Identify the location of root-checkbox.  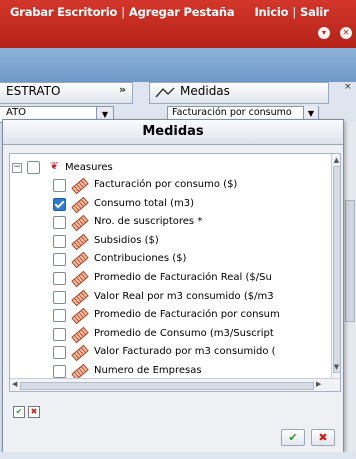
(33, 167).